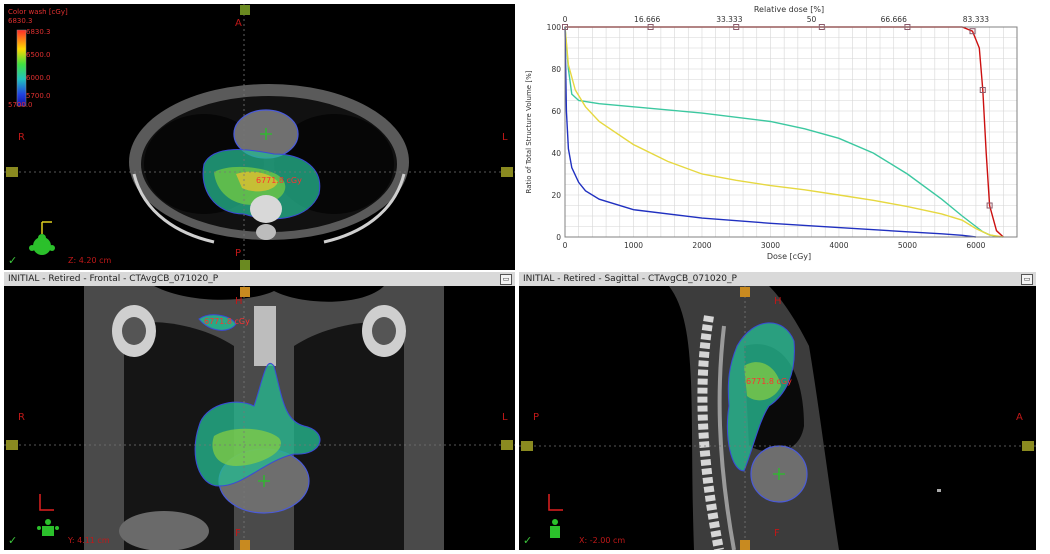  Describe the element at coordinates (975, 245) in the screenshot. I see `dvh-x-tick-label: 6000` at that location.